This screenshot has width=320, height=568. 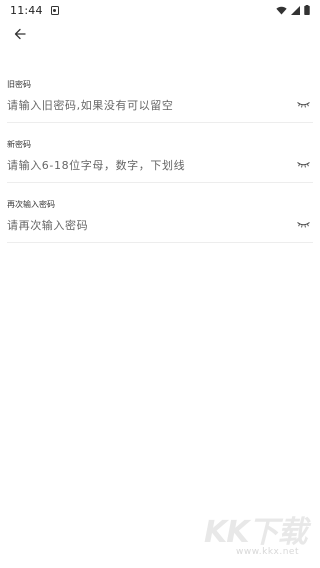 What do you see at coordinates (142, 105) in the screenshot?
I see `old-password-input` at bounding box center [142, 105].